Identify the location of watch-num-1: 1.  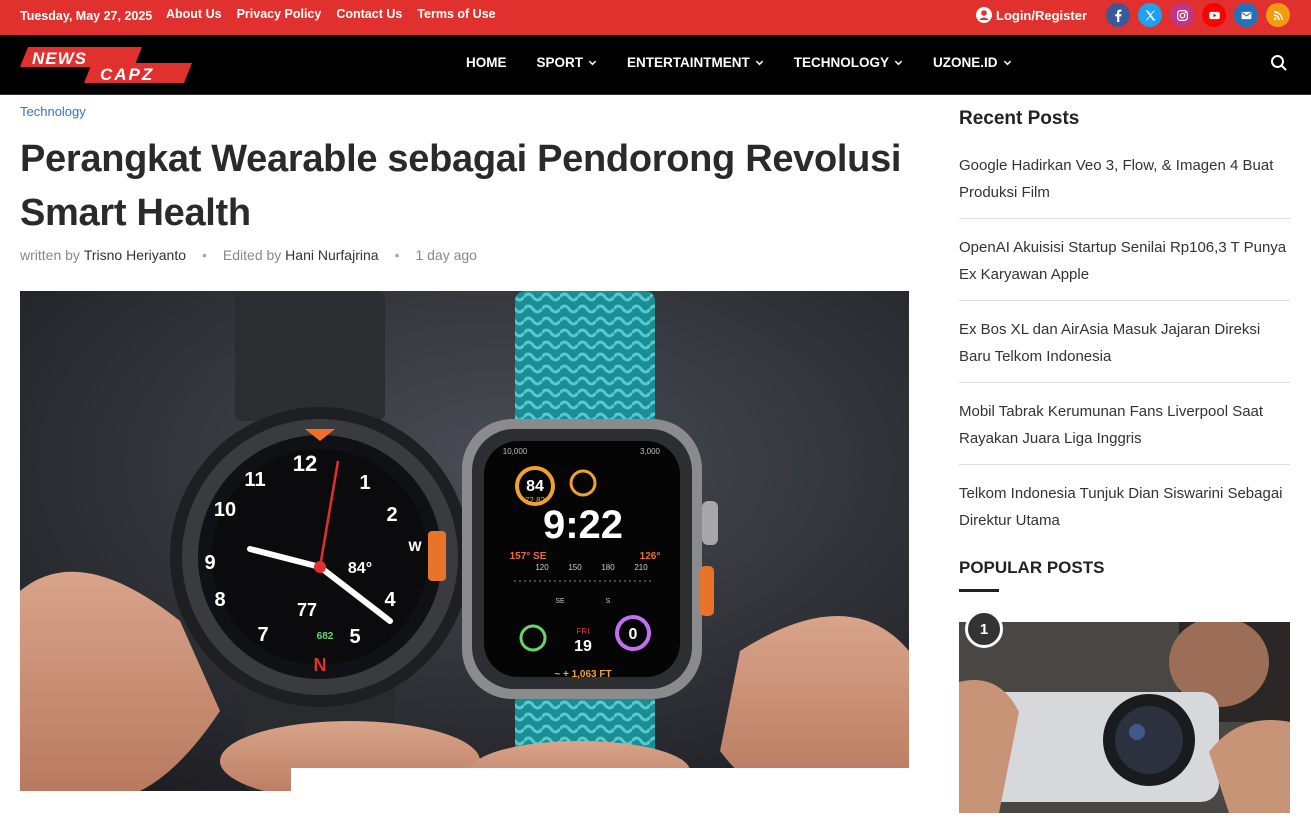
(364, 483).